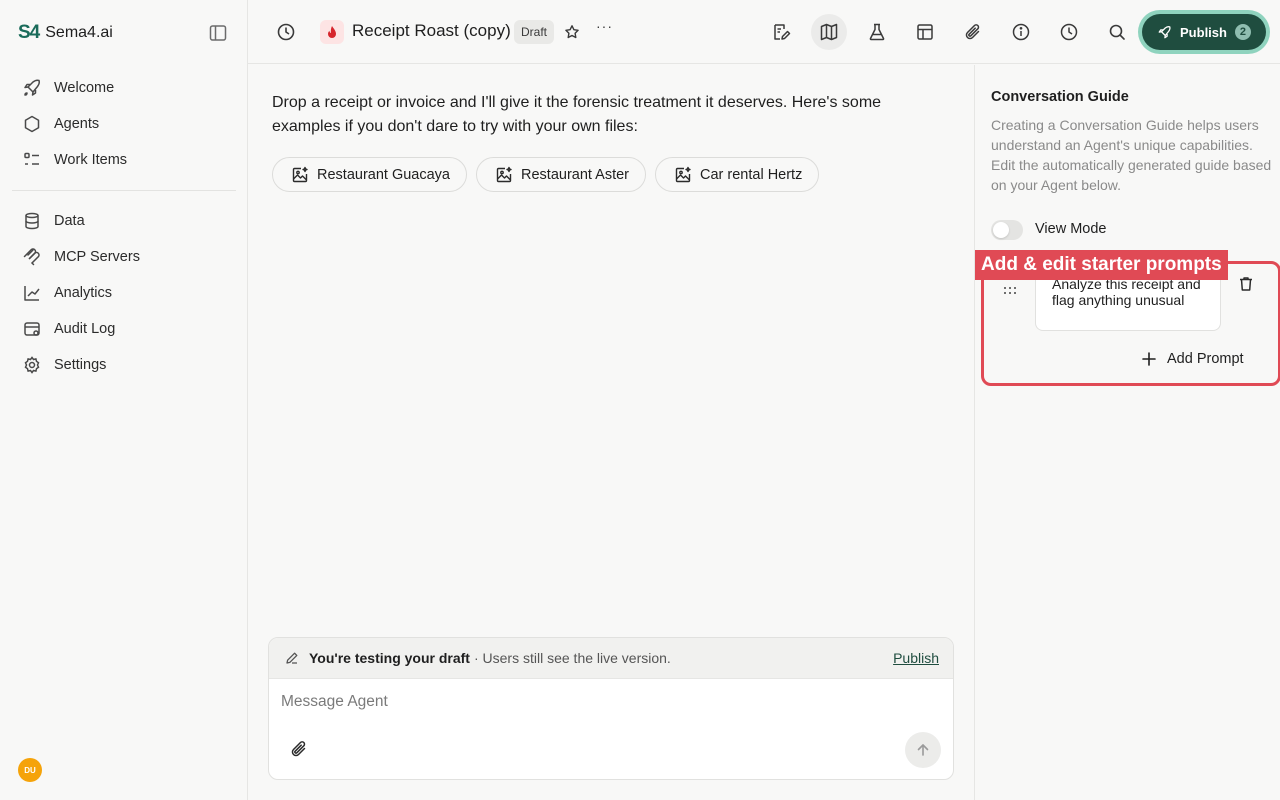 Image resolution: width=1280 pixels, height=800 pixels. I want to click on sidebar-item-audit-log: Audit Log, so click(124, 329).